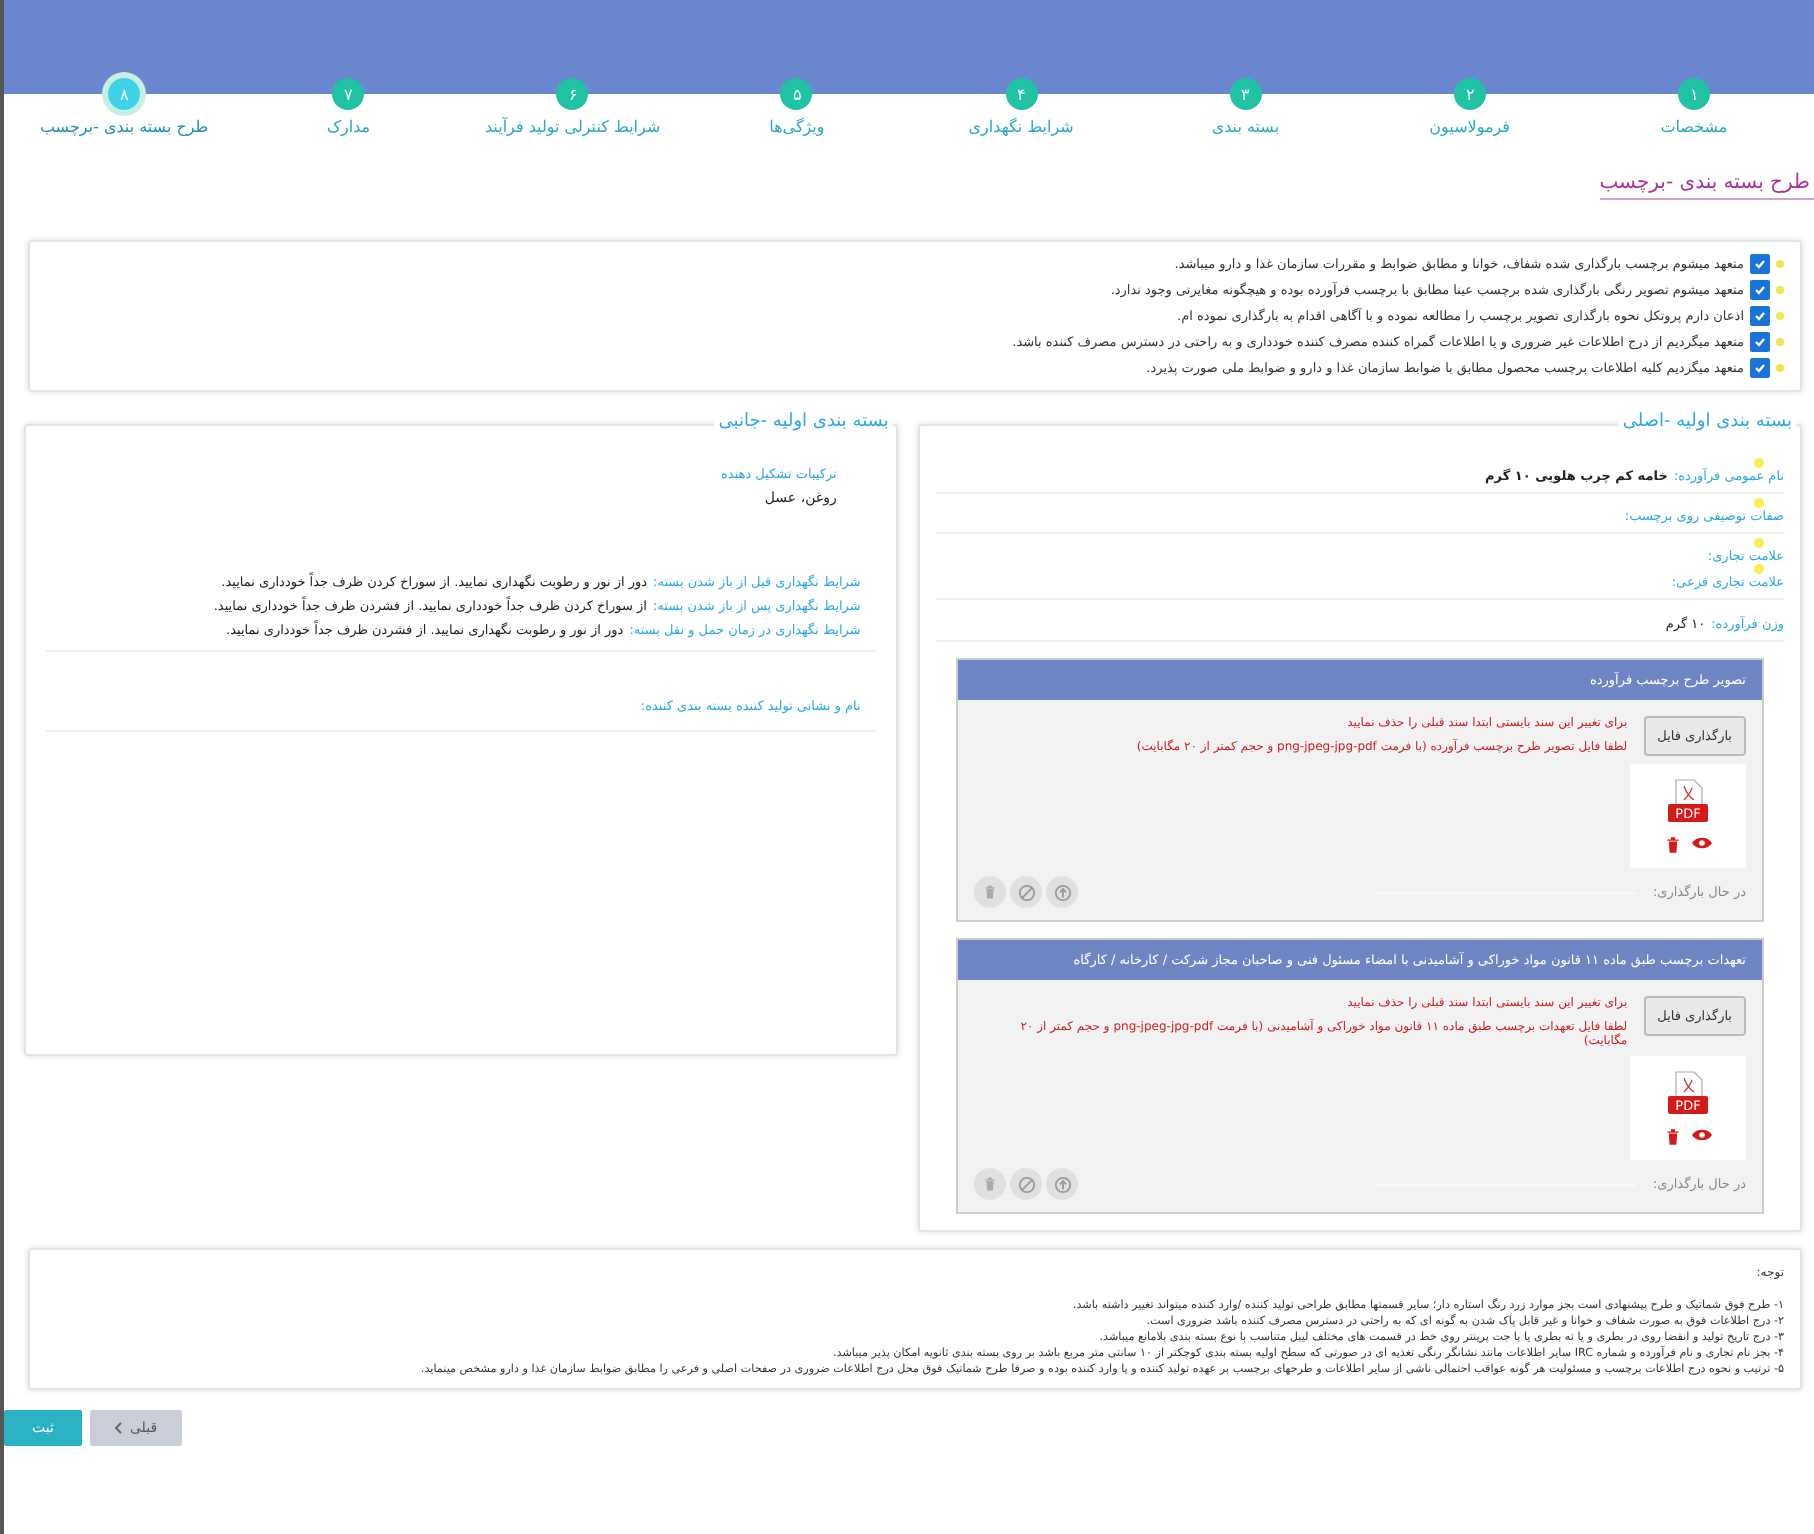 Image resolution: width=1814 pixels, height=1534 pixels. Describe the element at coordinates (1694, 127) in the screenshot. I see `step-label: مشخصات` at that location.